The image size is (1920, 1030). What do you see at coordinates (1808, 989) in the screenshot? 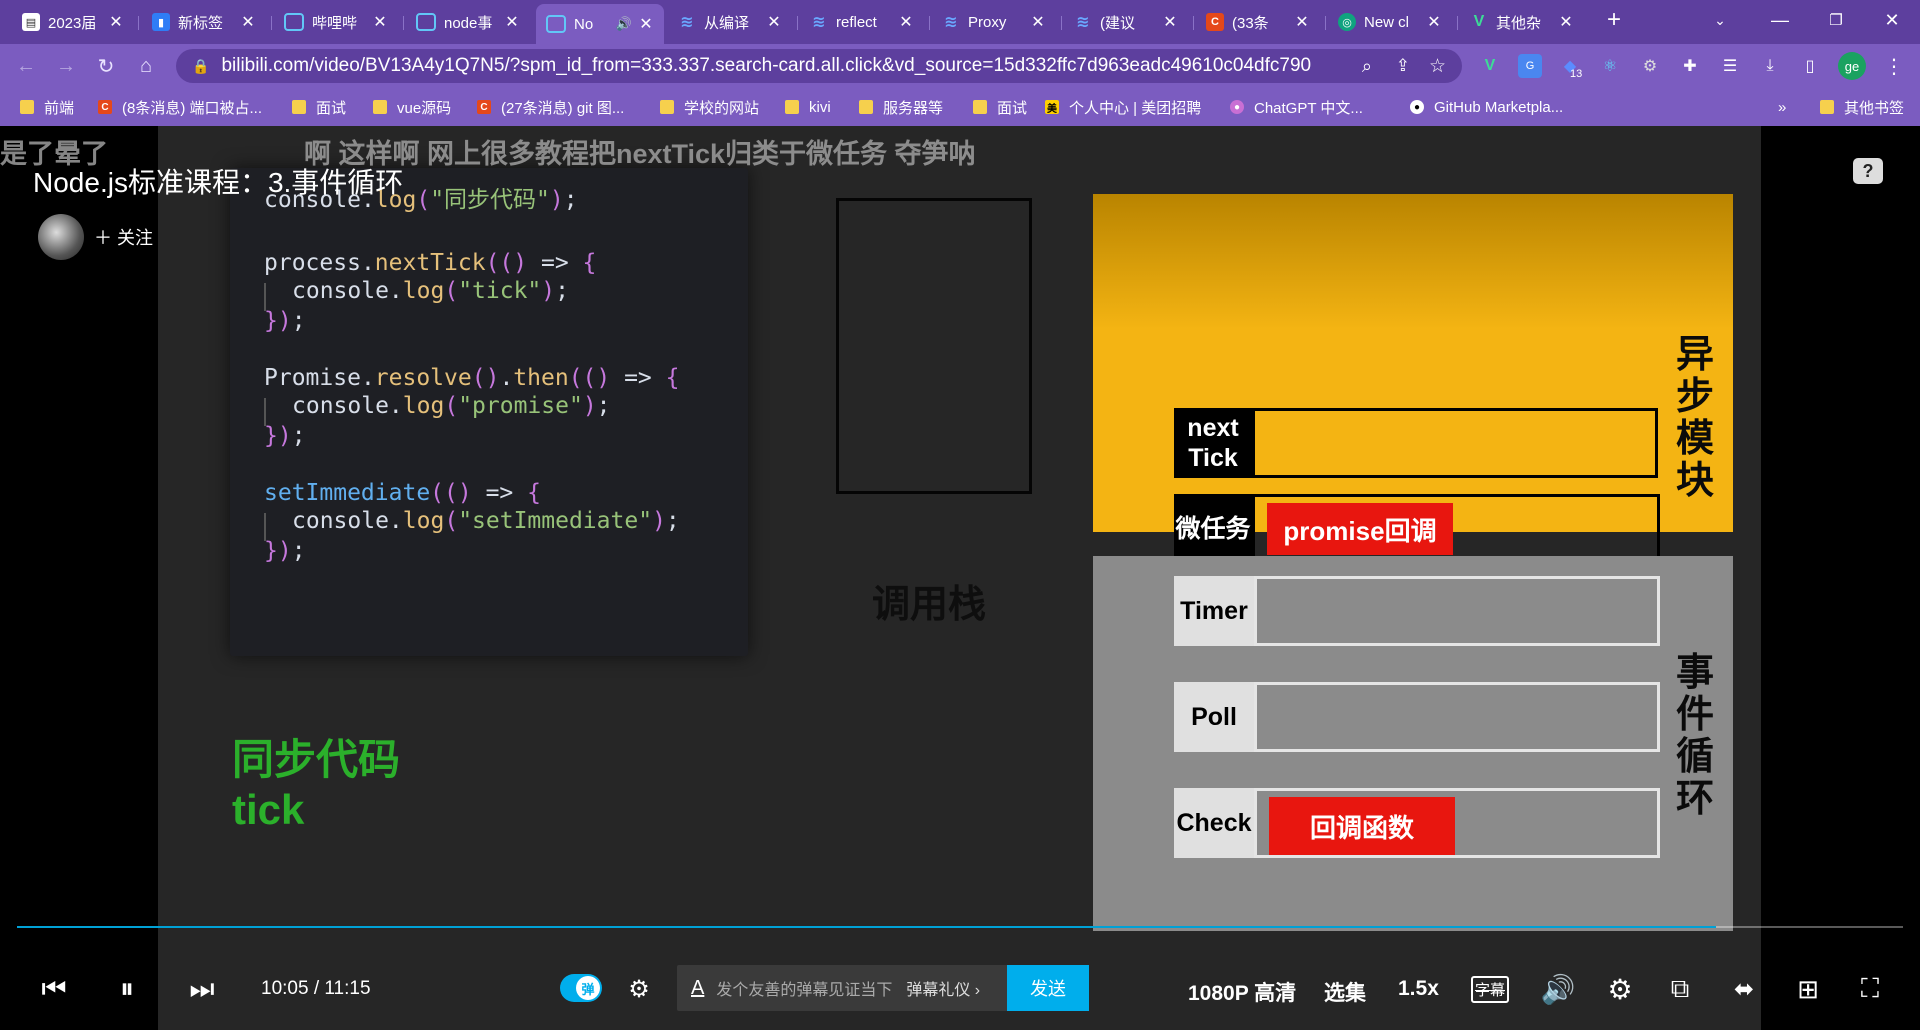
I see `web-fullscreen-icon: ⊞` at bounding box center [1808, 989].